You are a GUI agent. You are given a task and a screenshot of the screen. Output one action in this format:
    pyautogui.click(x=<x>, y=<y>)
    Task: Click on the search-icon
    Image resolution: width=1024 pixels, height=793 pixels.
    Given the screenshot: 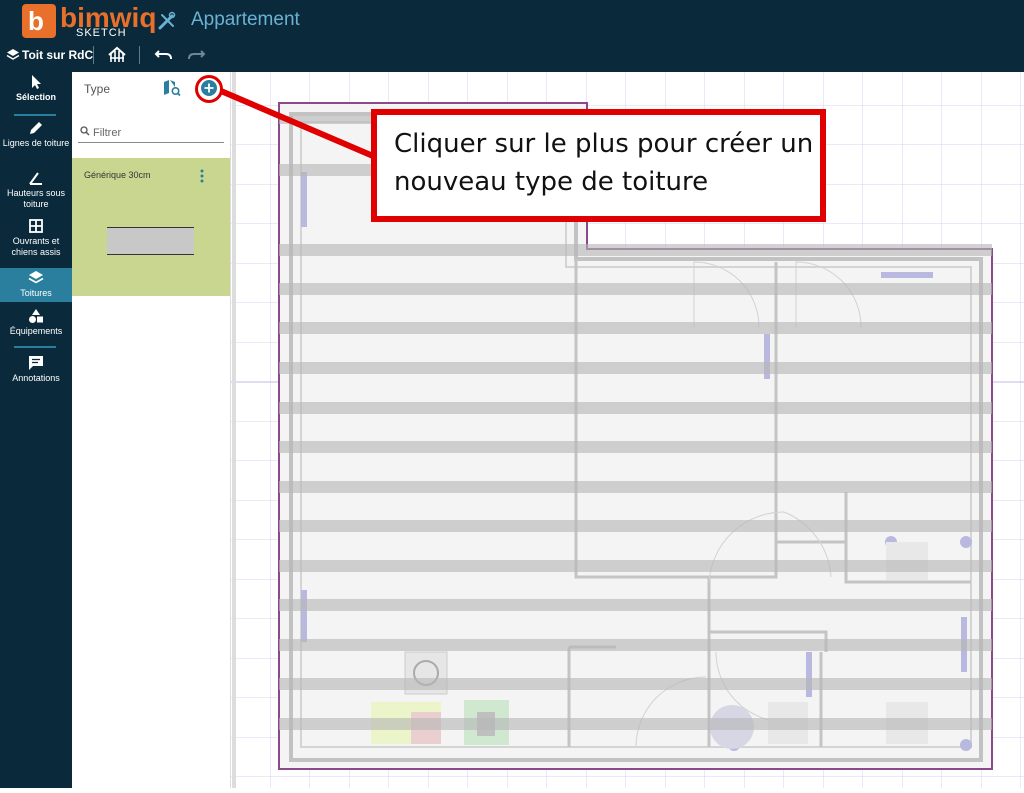 What is the action you would take?
    pyautogui.click(x=85, y=131)
    